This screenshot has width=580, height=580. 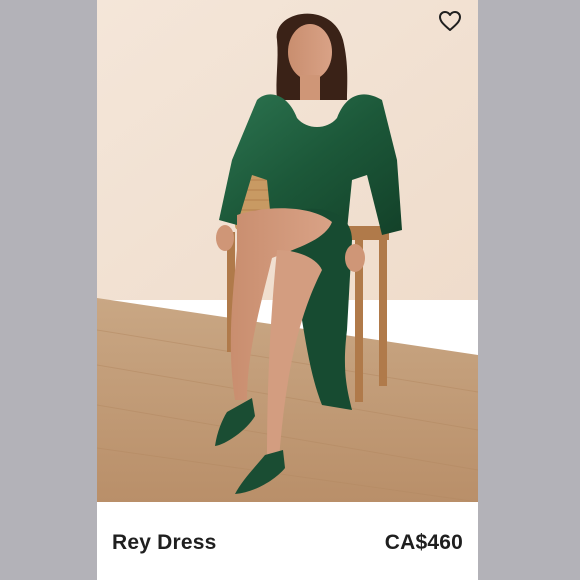 I want to click on listing-price: CA$460, so click(x=423, y=542).